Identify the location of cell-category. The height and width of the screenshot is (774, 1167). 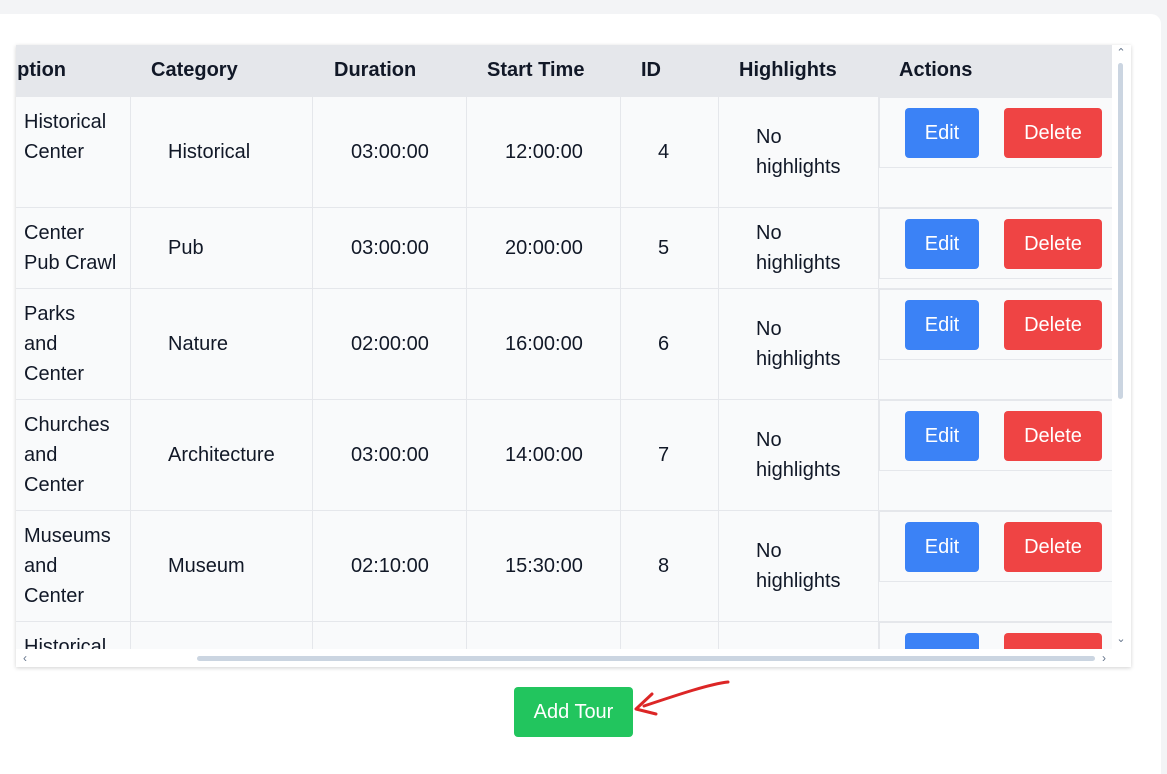
(222, 635).